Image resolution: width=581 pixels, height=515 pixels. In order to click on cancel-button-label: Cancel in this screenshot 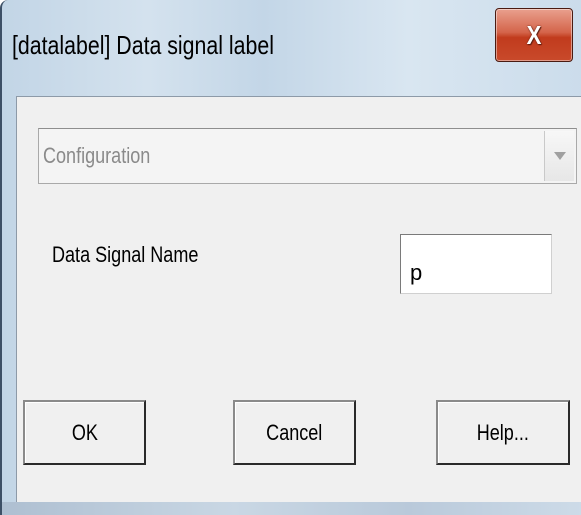, I will do `click(294, 432)`.